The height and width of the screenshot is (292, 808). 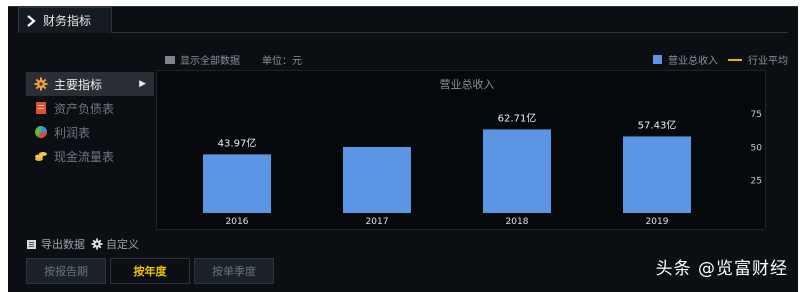 I want to click on data-label: 43.97亿, so click(x=237, y=142).